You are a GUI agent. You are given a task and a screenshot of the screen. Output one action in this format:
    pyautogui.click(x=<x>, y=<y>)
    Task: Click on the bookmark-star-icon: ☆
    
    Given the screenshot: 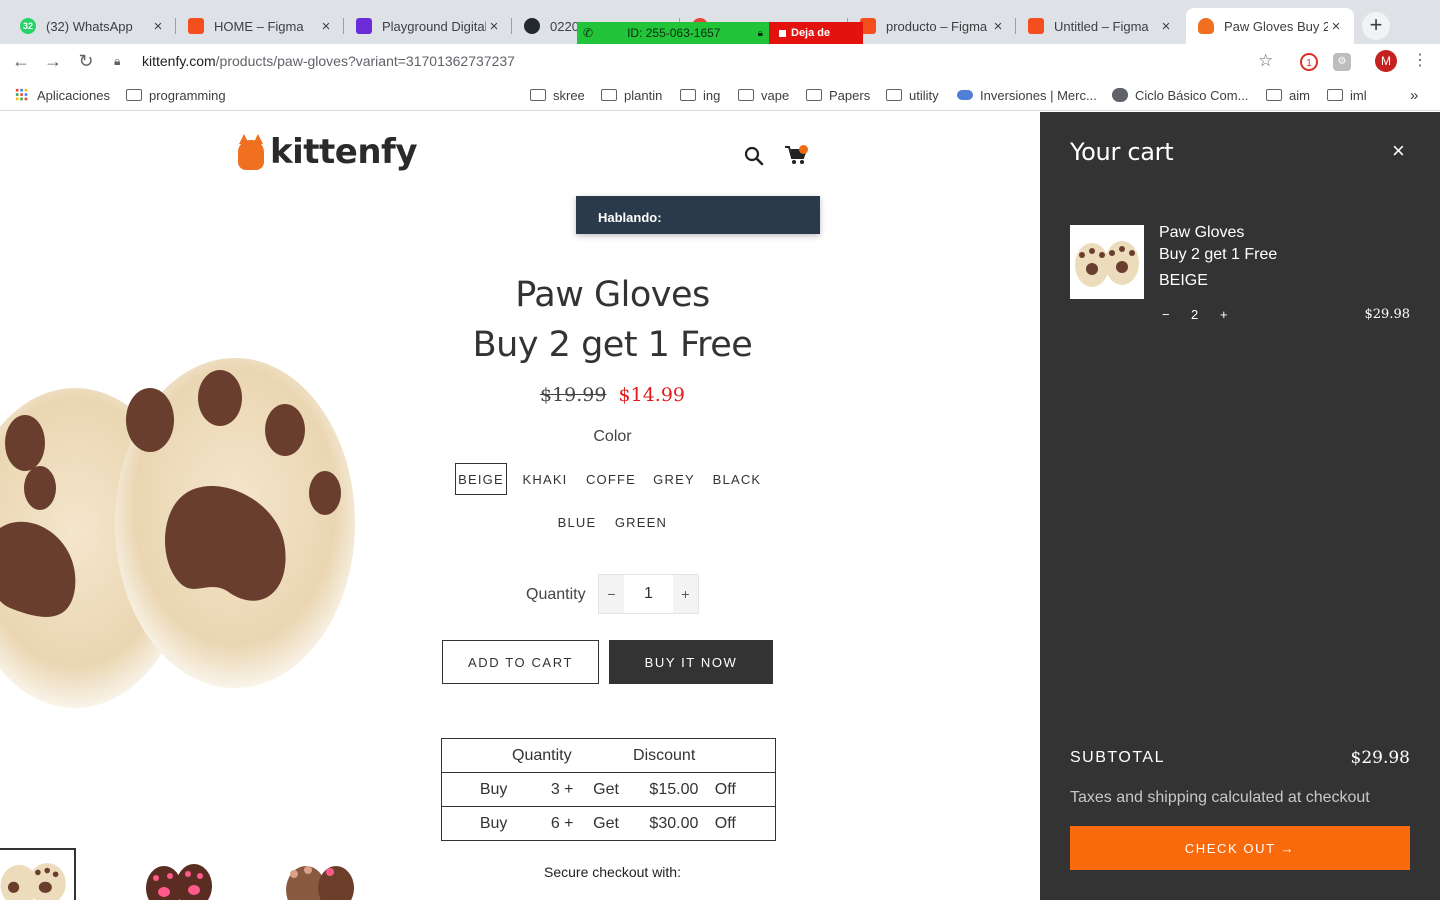 What is the action you would take?
    pyautogui.click(x=1265, y=61)
    